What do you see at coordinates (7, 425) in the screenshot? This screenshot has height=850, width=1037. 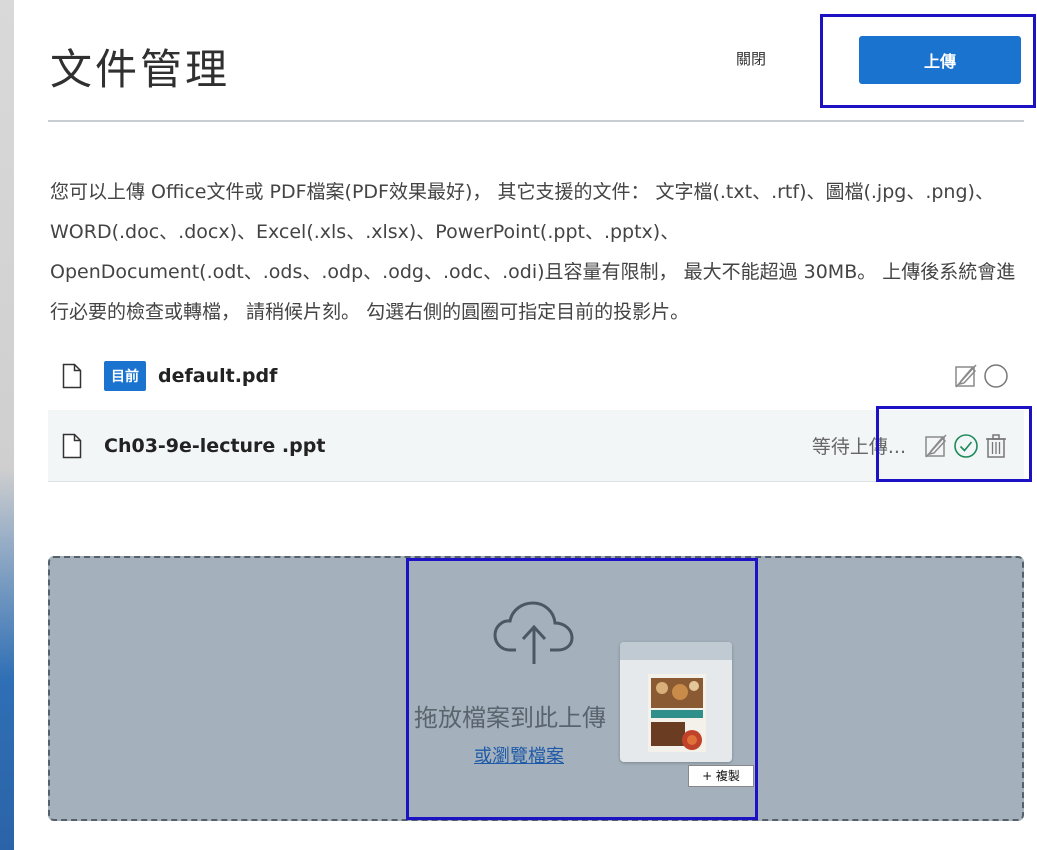 I see `background-page` at bounding box center [7, 425].